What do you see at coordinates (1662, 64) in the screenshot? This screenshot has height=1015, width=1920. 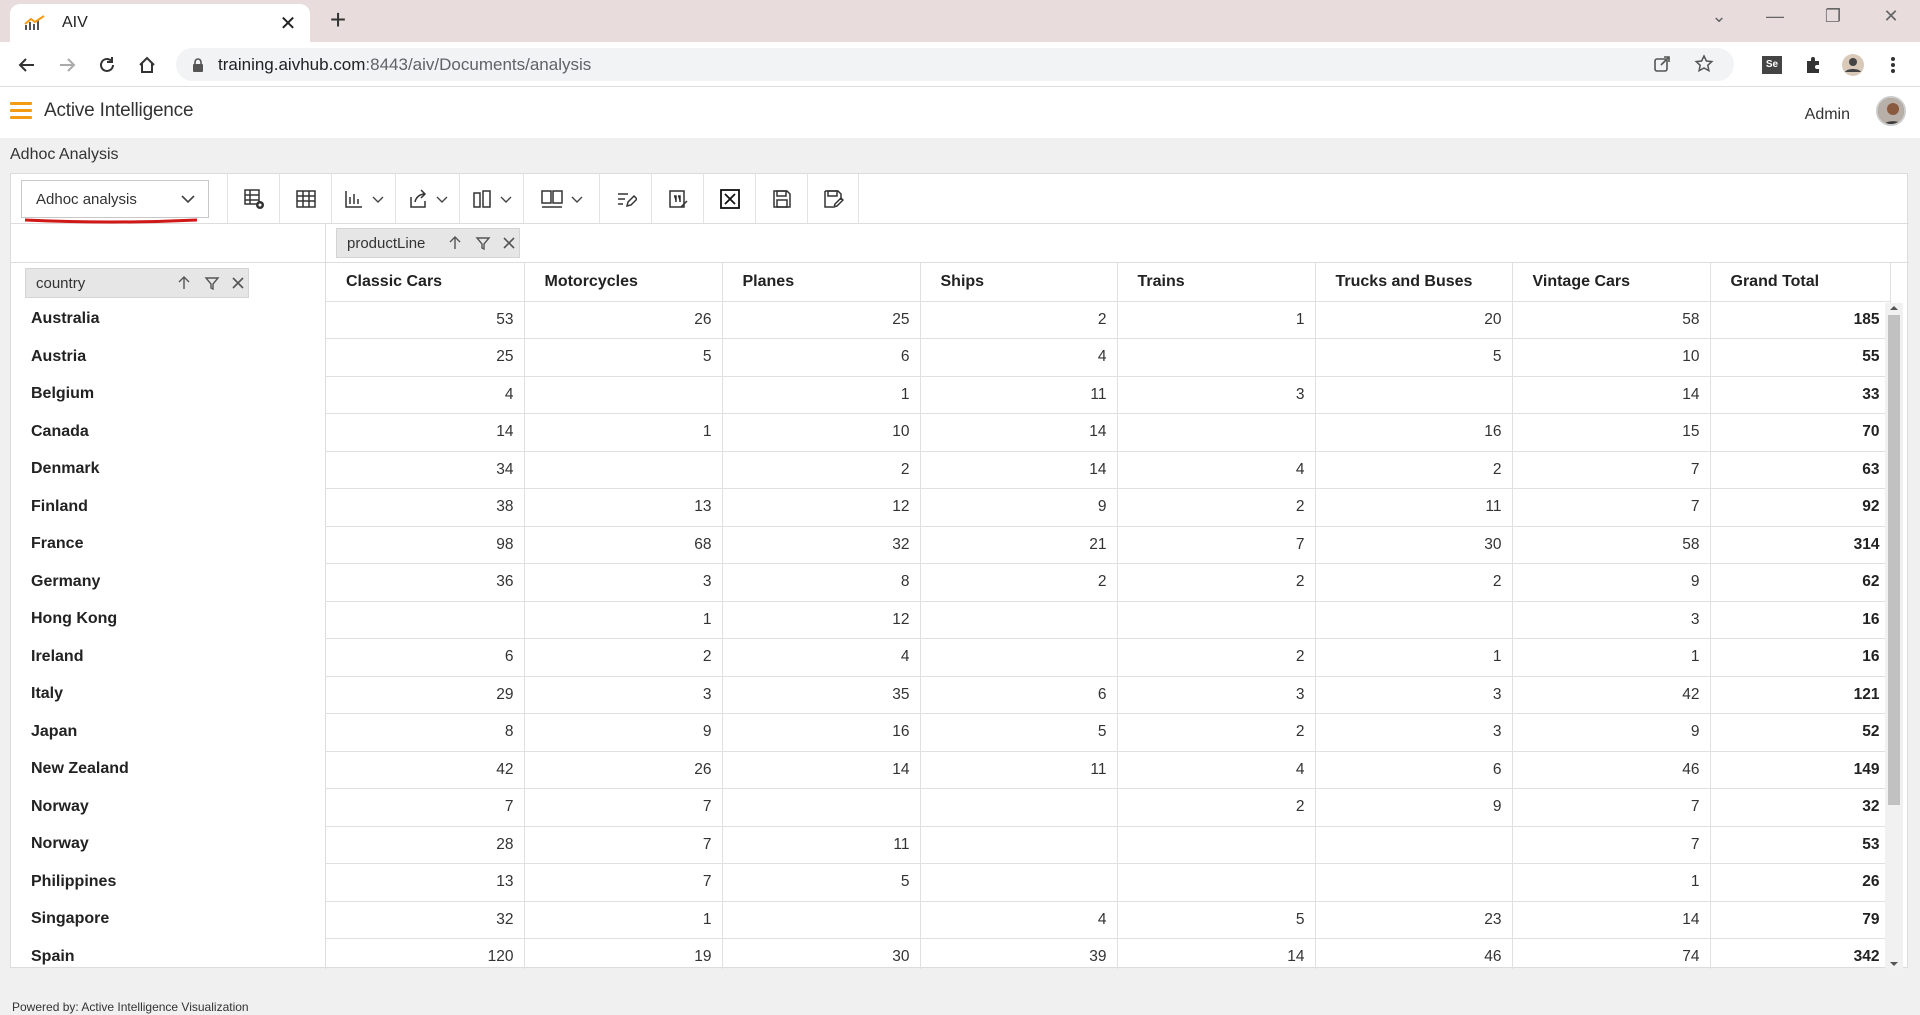 I see `share-icon` at bounding box center [1662, 64].